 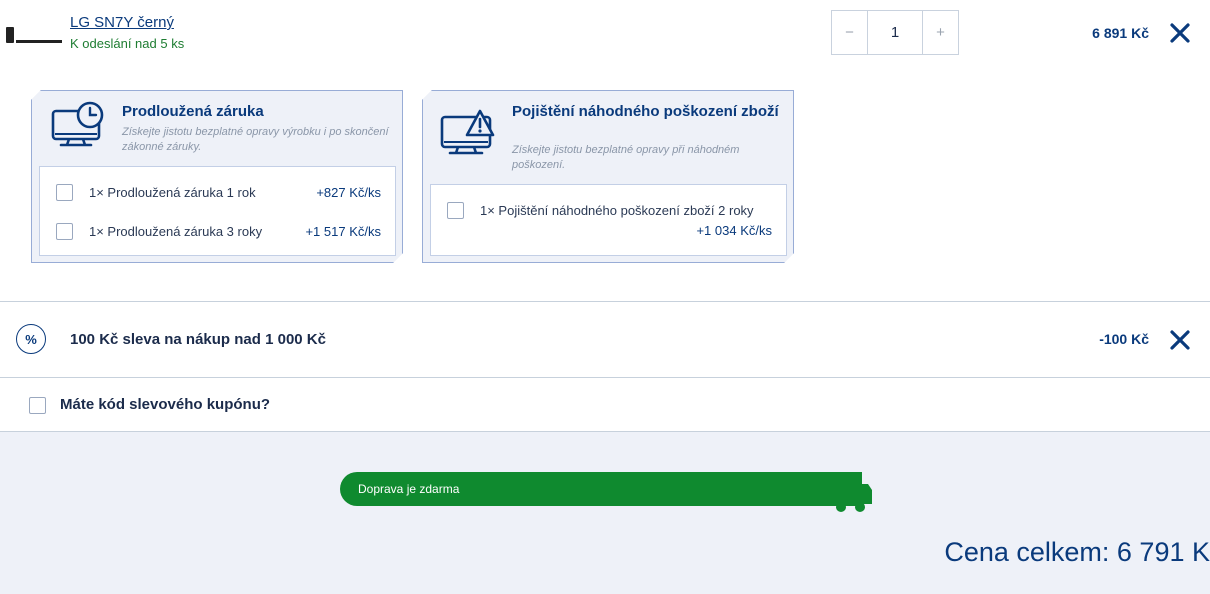 I want to click on shipping-label: Doprava je zdarma, so click(x=409, y=489).